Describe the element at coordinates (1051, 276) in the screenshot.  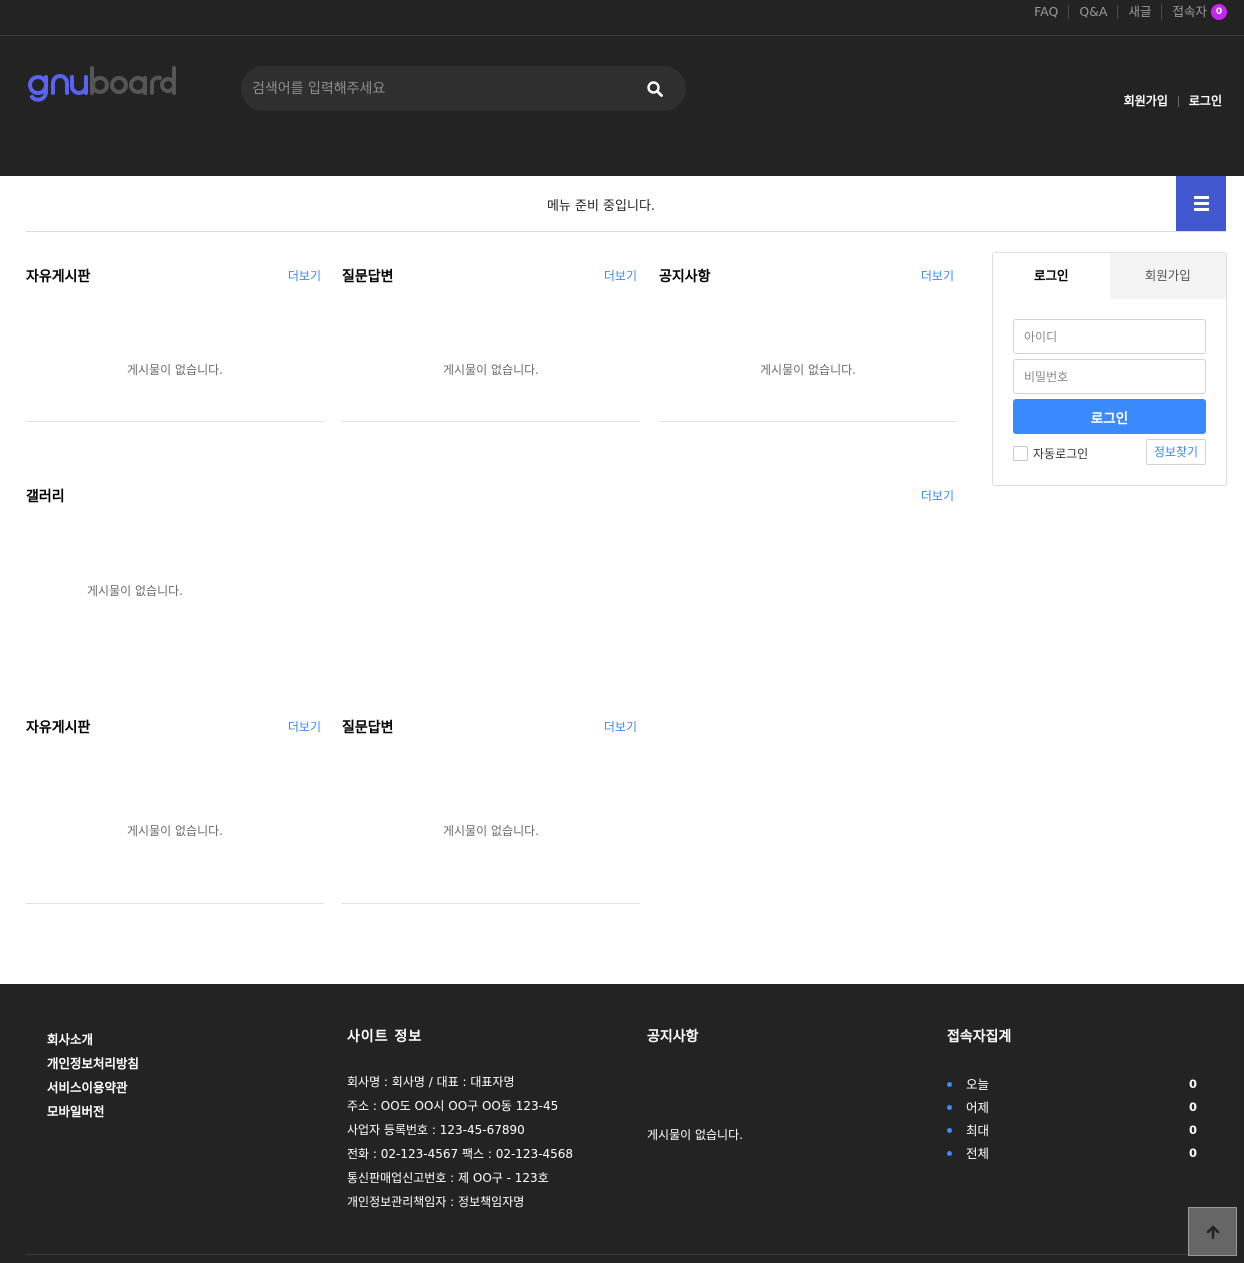
I see `tab-login: 로그인` at that location.